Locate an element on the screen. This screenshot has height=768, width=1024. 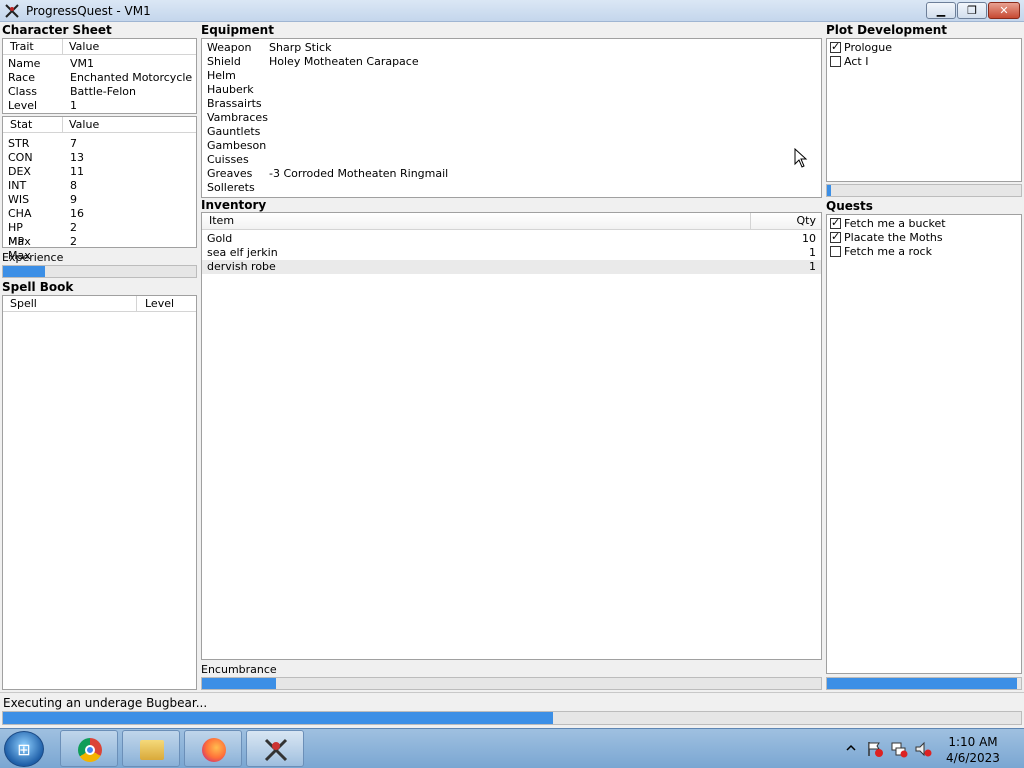
plot-act-item: Prologue is located at coordinates (924, 47).